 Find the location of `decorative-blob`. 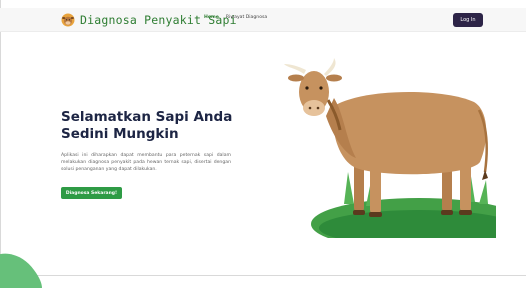

decorative-blob is located at coordinates (21, 270).